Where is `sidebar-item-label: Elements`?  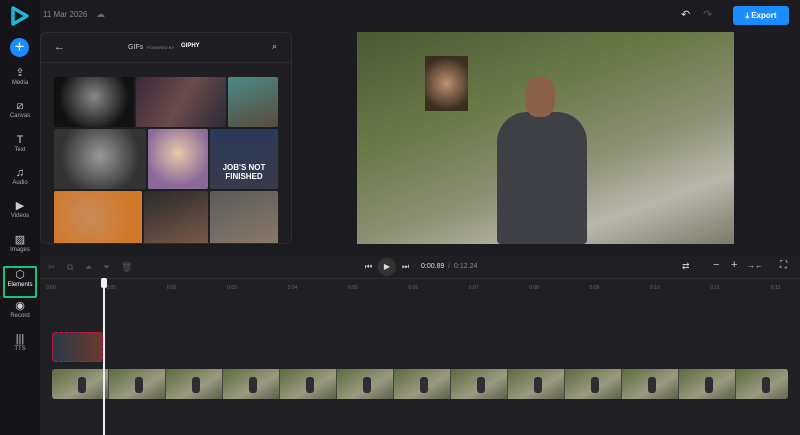 sidebar-item-label: Elements is located at coordinates (20, 284).